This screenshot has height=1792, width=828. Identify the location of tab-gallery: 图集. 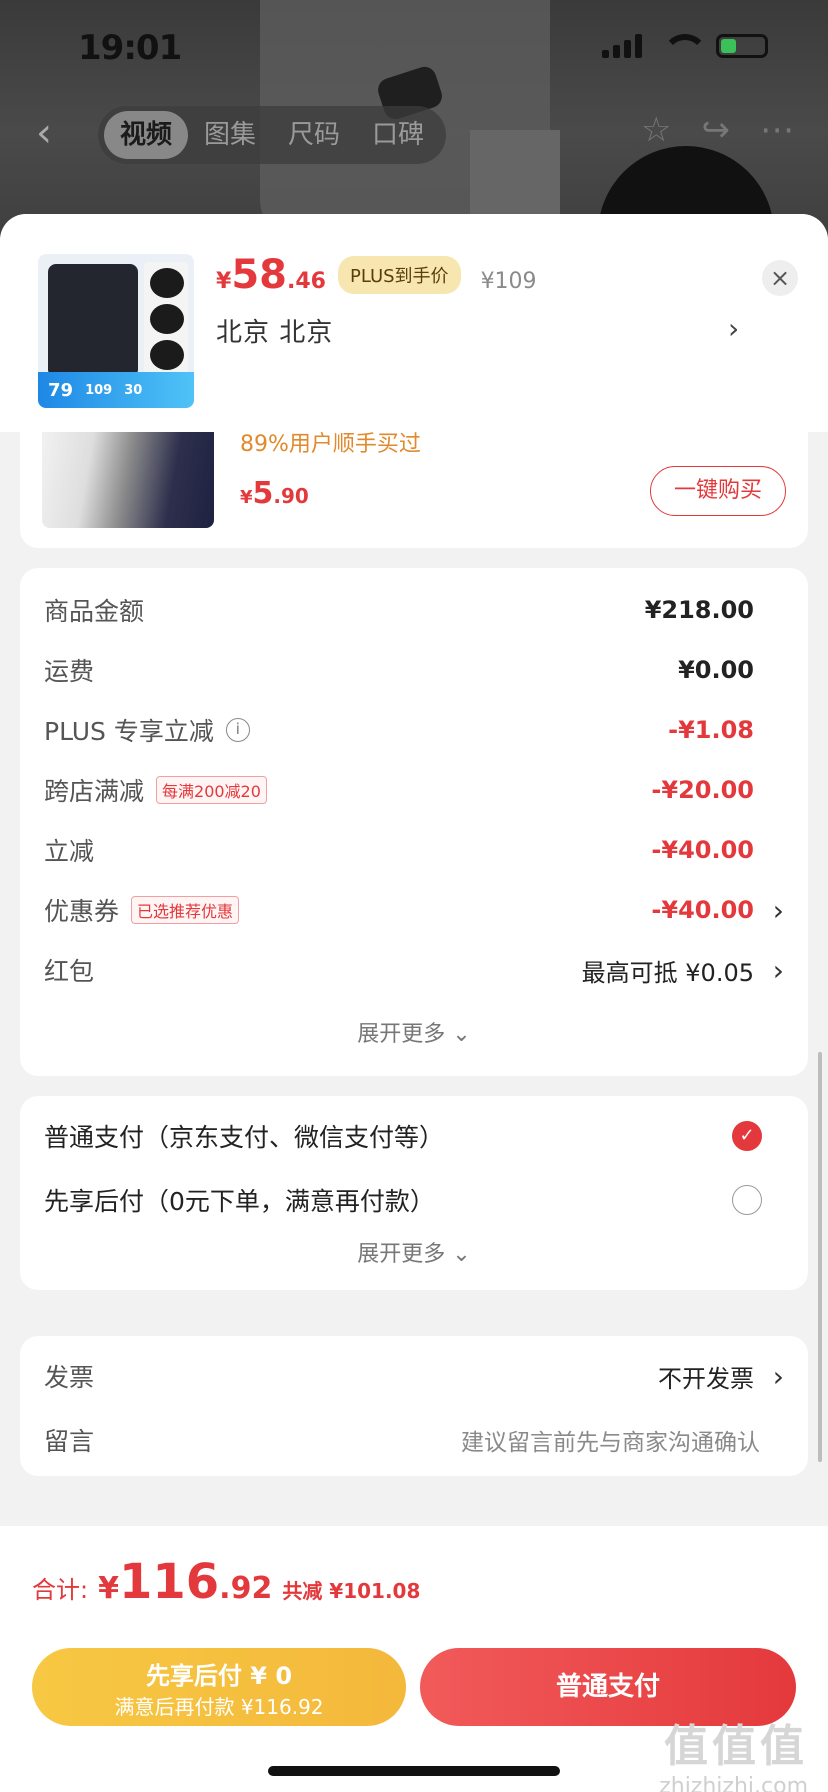
(230, 135).